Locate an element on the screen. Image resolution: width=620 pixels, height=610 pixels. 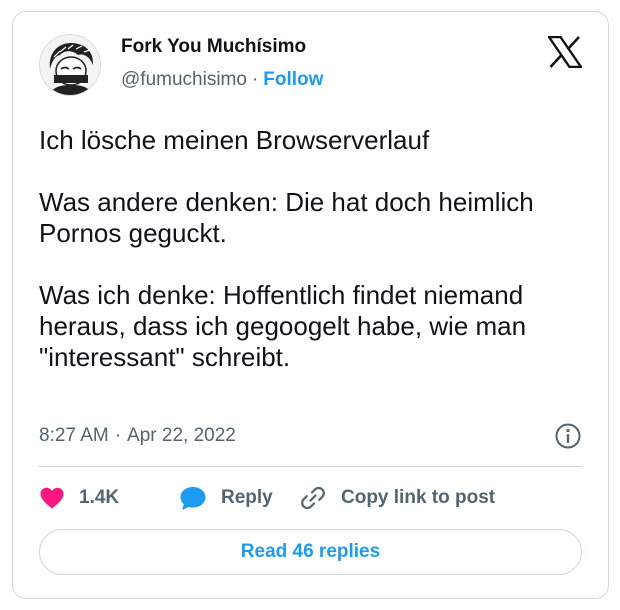
info-icon is located at coordinates (568, 436).